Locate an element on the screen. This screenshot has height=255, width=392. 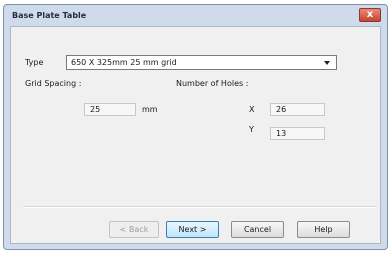
grid-spacing-value: 25 is located at coordinates (95, 109).